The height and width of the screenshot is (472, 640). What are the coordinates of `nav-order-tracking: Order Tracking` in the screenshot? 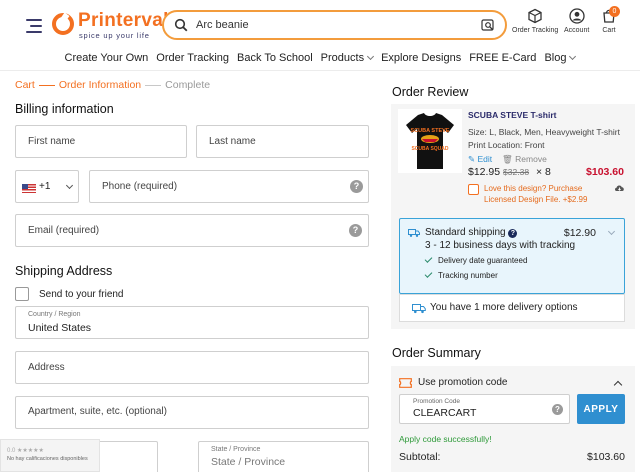 It's located at (192, 58).